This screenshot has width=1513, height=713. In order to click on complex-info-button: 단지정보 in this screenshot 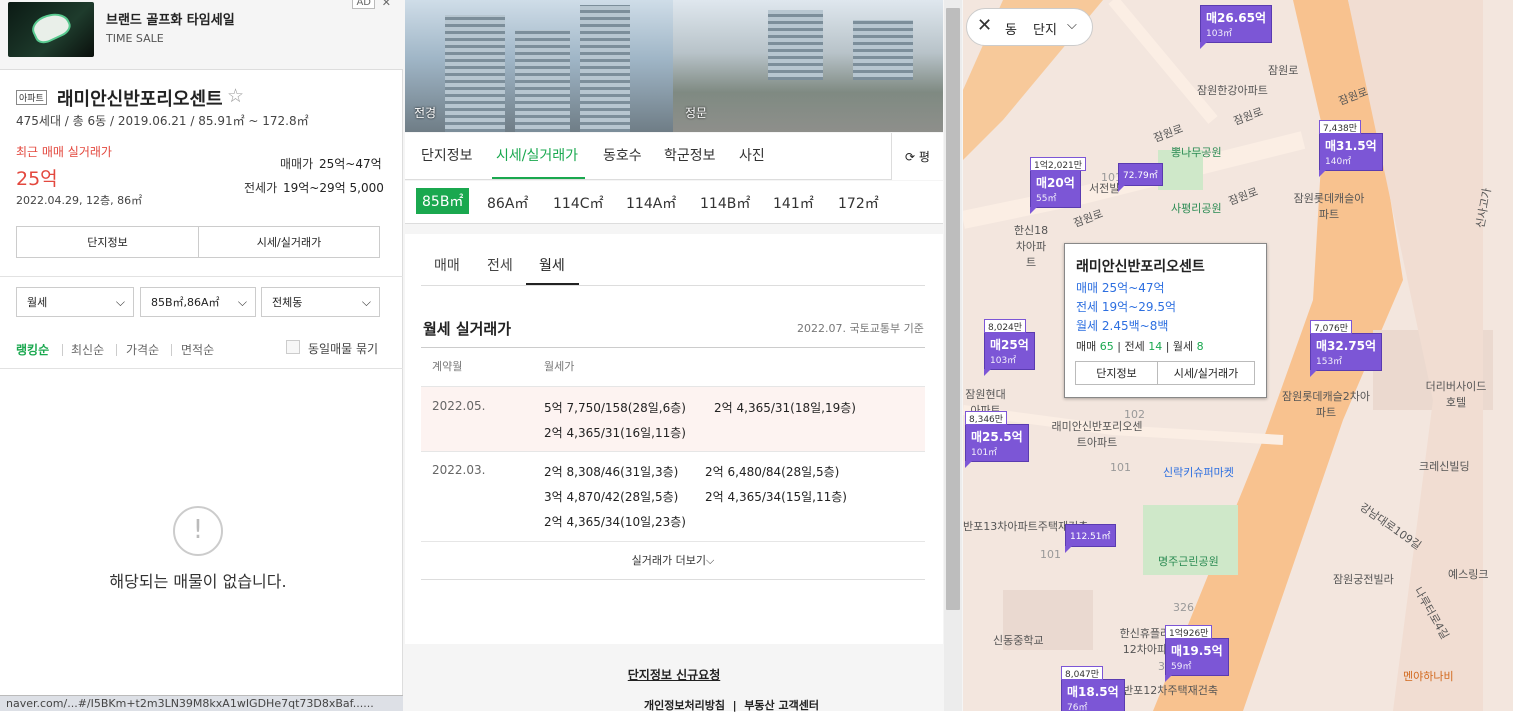, I will do `click(107, 242)`.